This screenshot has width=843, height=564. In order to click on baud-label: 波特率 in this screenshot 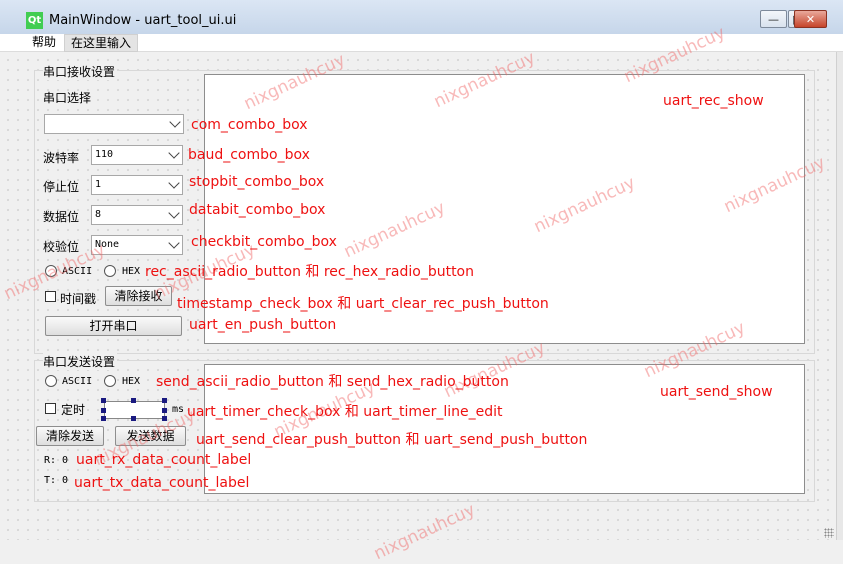, I will do `click(61, 158)`.